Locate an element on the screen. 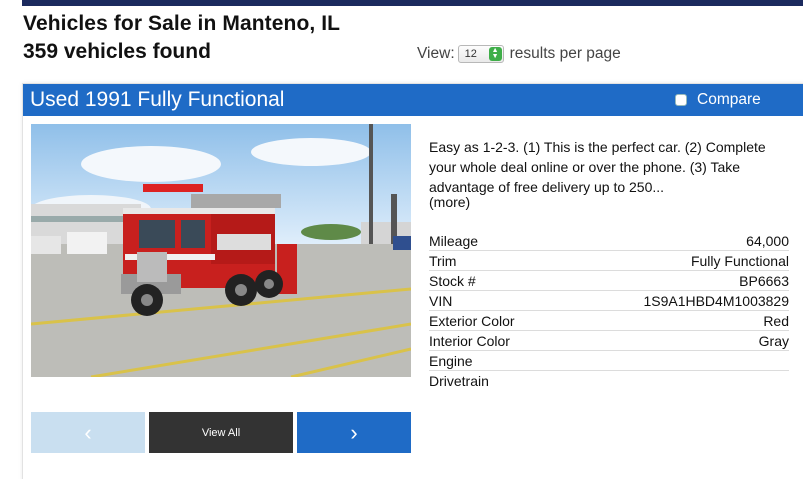  top-accent-bar is located at coordinates (412, 3).